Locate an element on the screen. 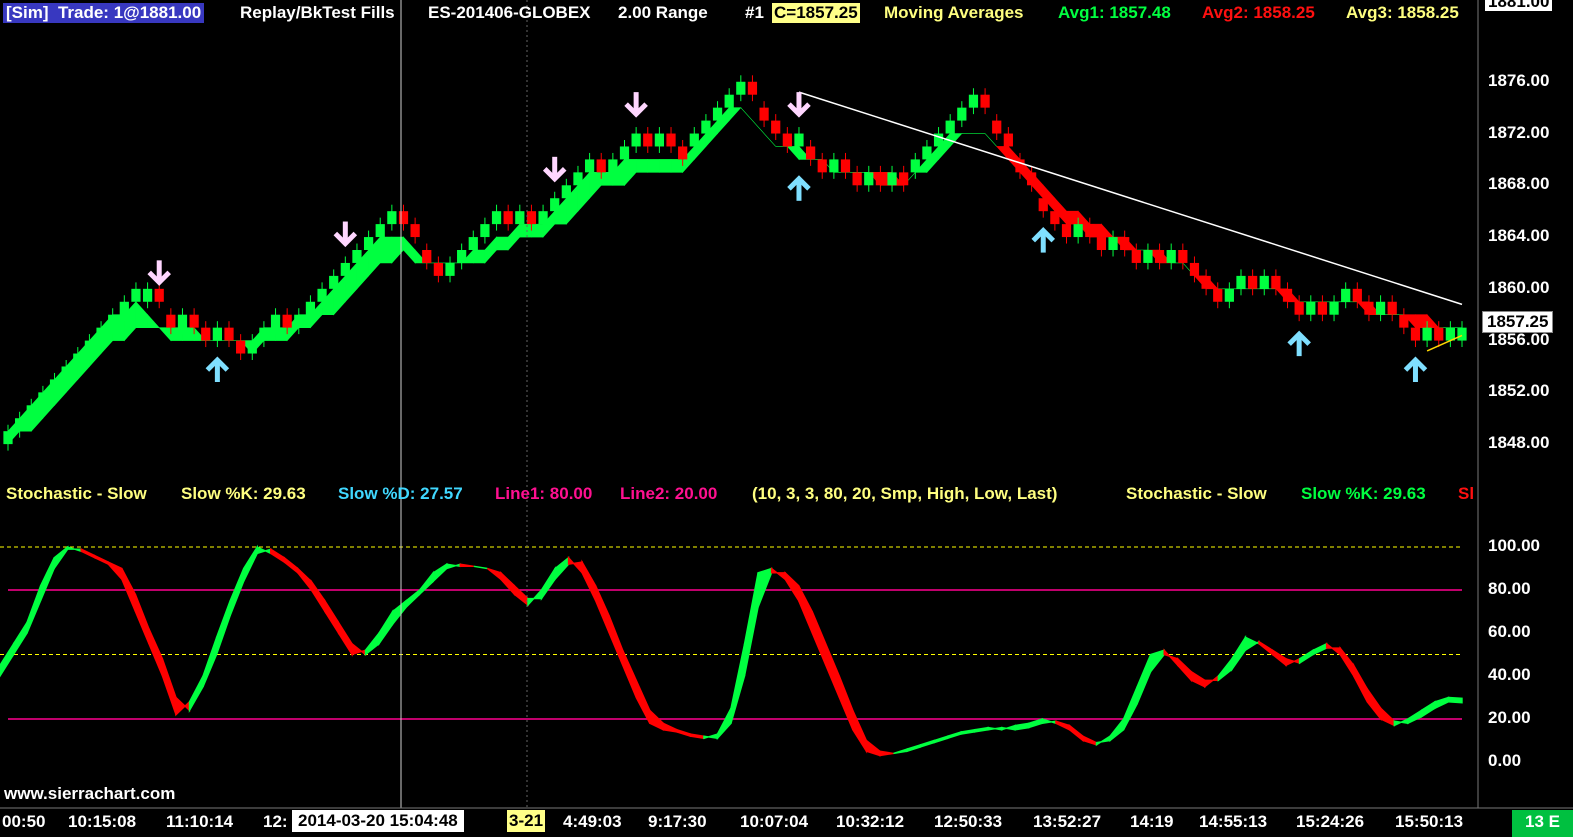 The height and width of the screenshot is (837, 1573). chart-number: #1 is located at coordinates (754, 12).